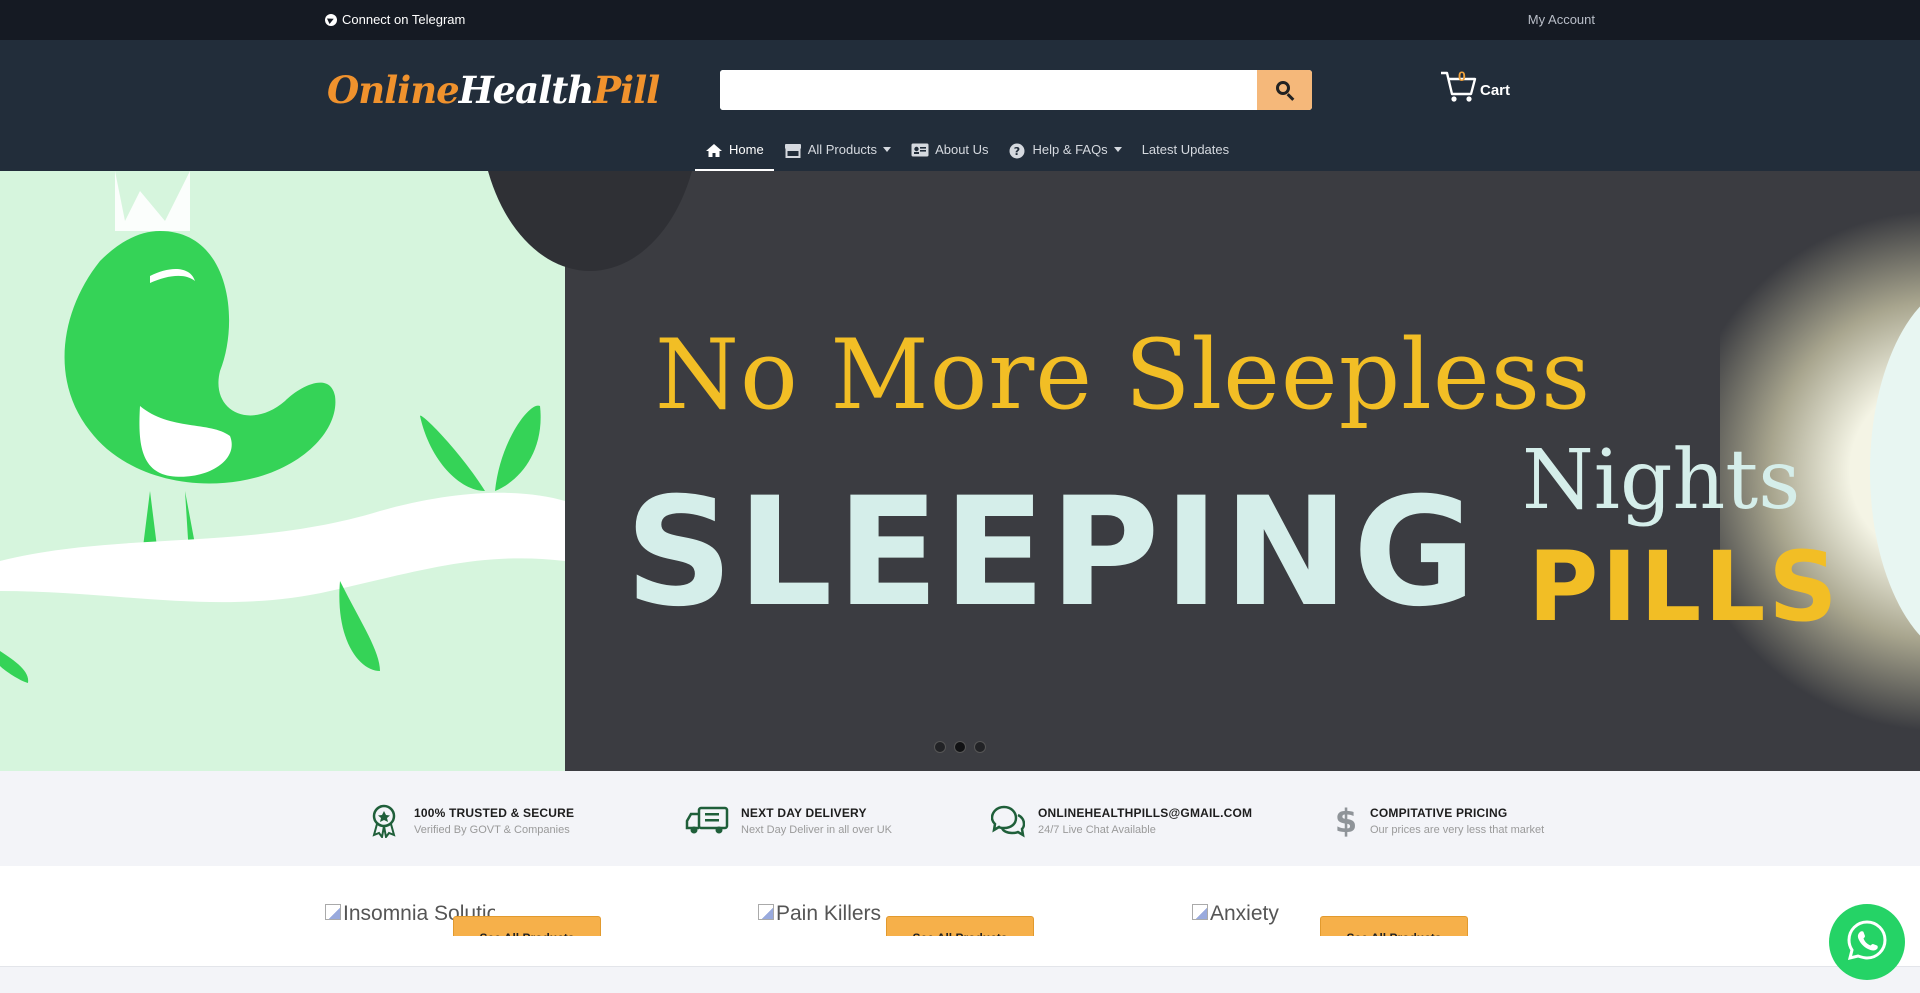  Describe the element at coordinates (1145, 813) in the screenshot. I see `feature-title: ONLINEHEALTHPILLS@GMAIL.COM` at that location.